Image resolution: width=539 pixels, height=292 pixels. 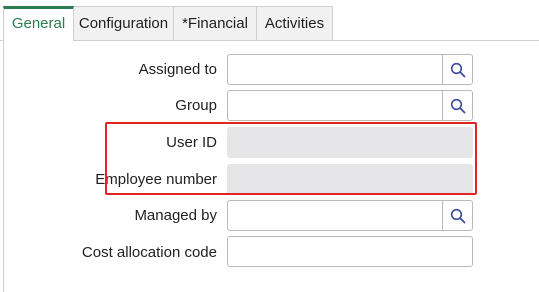 I want to click on tab-configuration: Configuration, so click(x=123, y=23).